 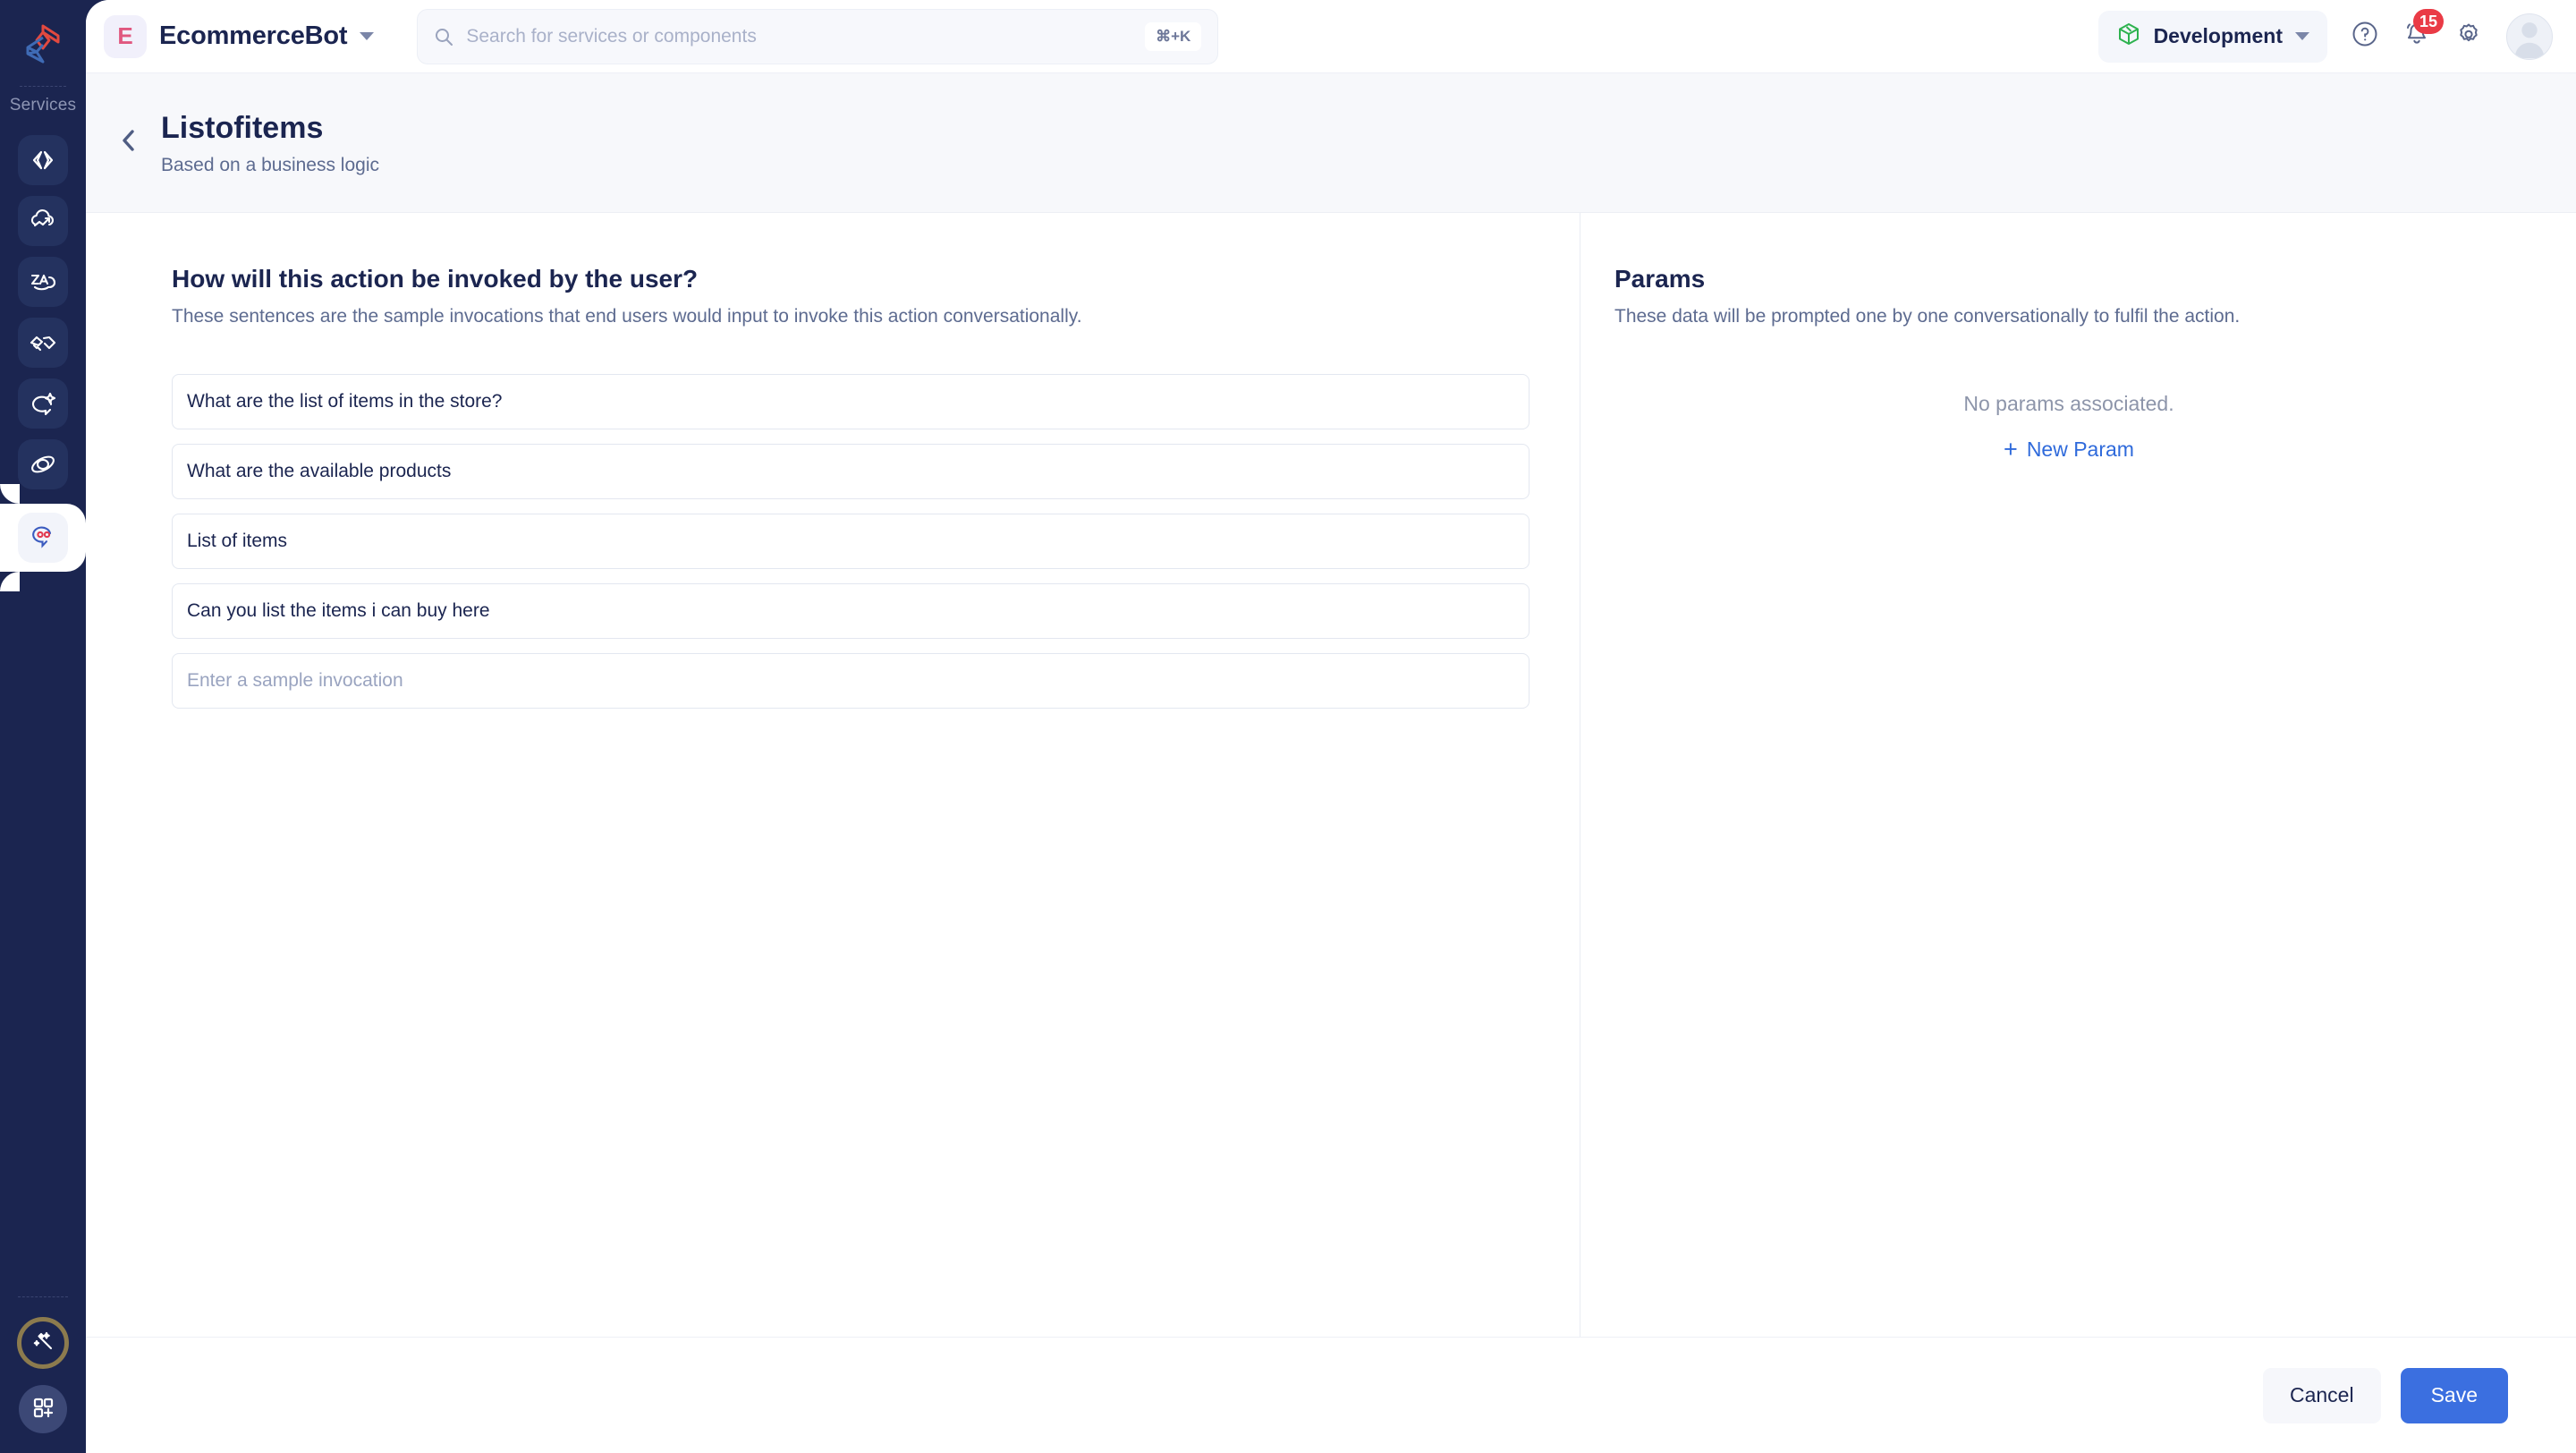 What do you see at coordinates (443, 37) in the screenshot?
I see `search-icon` at bounding box center [443, 37].